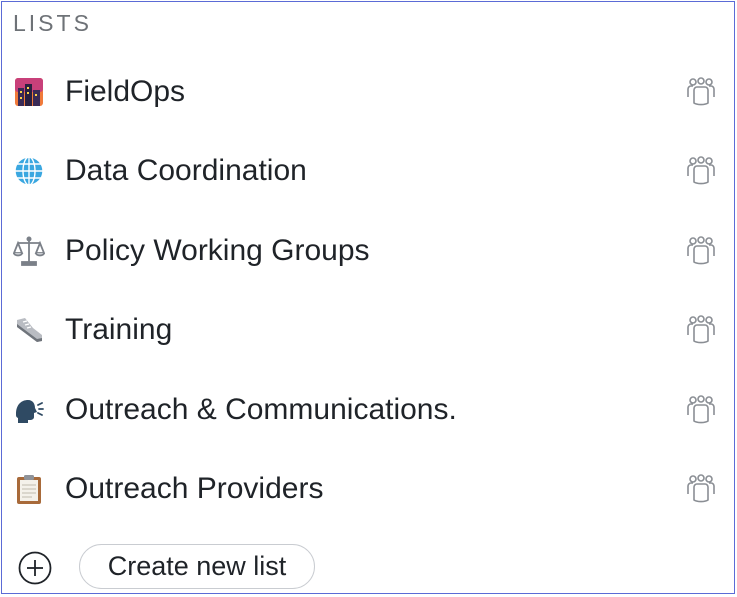  I want to click on list-item-label: Outreach Providers, so click(194, 489).